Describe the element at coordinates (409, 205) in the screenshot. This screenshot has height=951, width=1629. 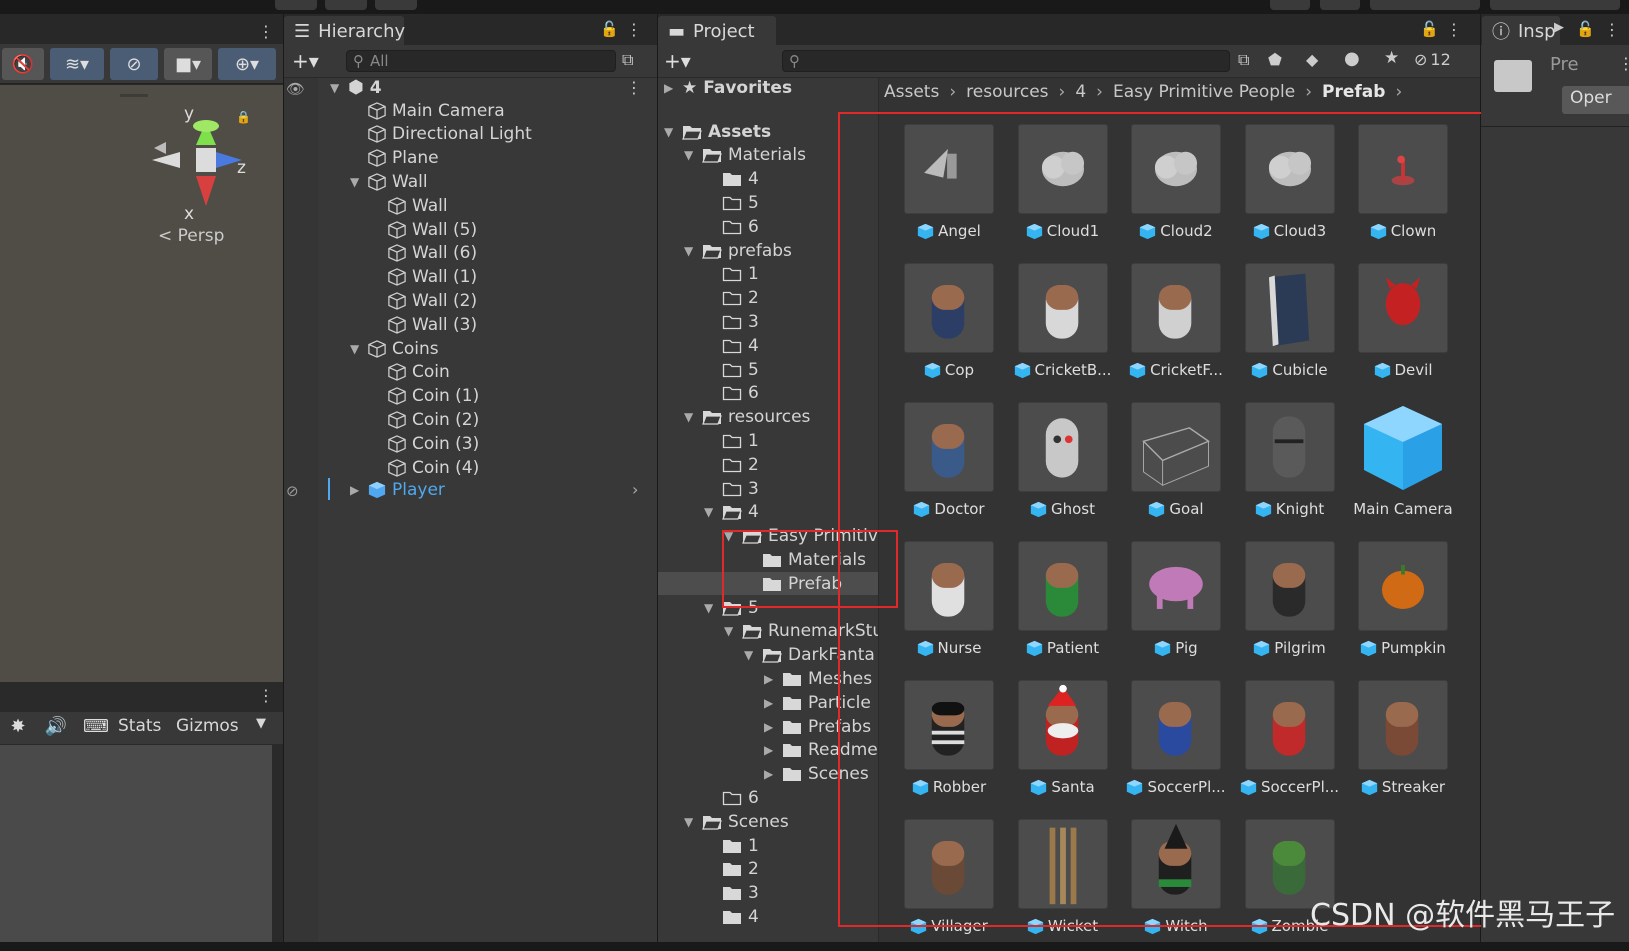
I see `hierarchy-item: Wall` at that location.